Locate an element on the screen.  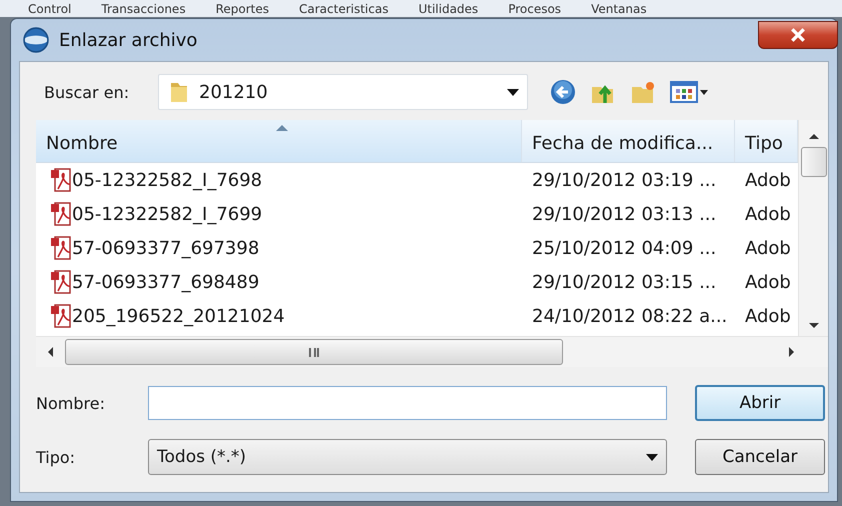
file-name: 57-0693377_697398 is located at coordinates (166, 248).